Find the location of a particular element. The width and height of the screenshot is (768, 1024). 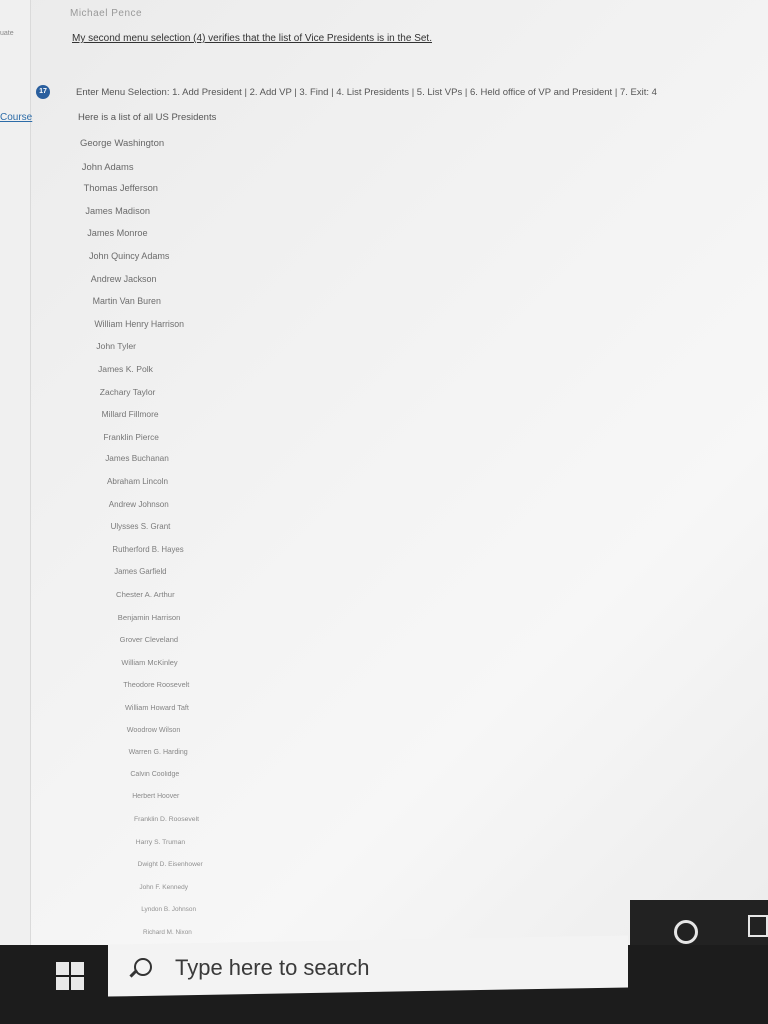

president-list-item: Ulysses S. Grant is located at coordinates (140, 527).